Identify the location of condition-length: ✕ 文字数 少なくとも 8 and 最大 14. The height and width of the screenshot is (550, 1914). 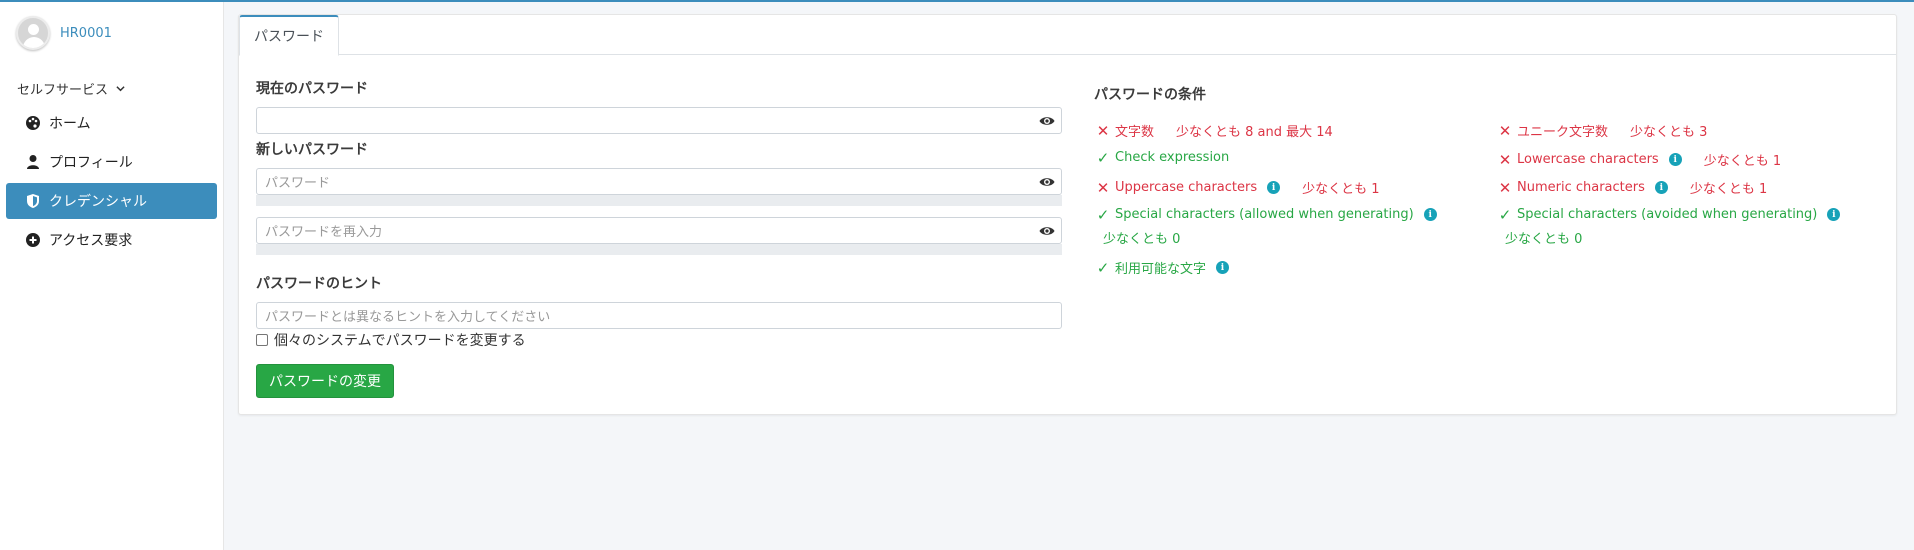
(1214, 131).